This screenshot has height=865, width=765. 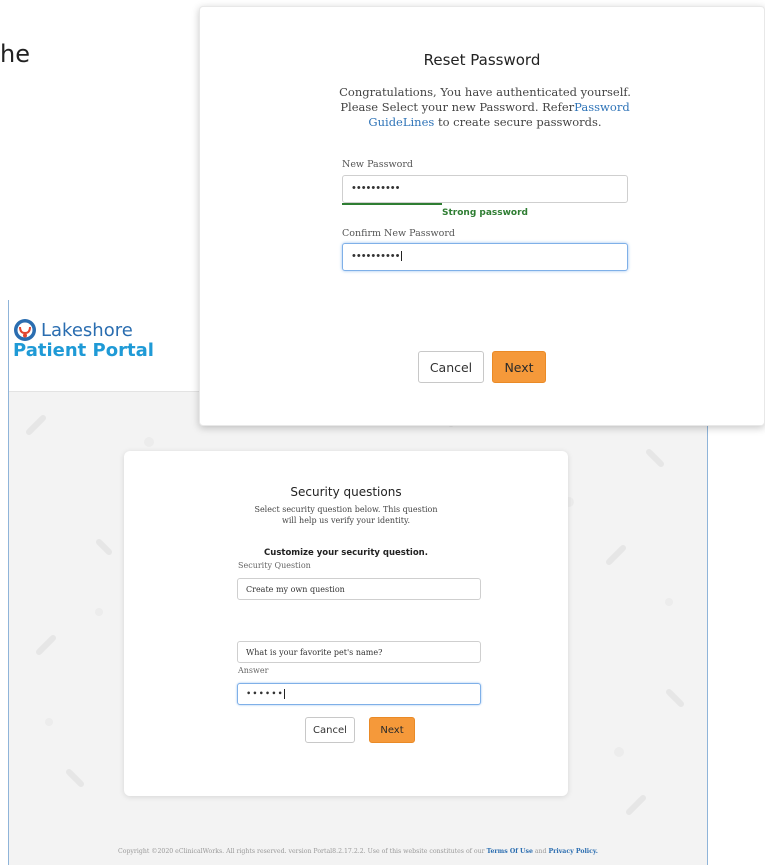 What do you see at coordinates (87, 330) in the screenshot?
I see `logo-text-lakeshore: Lakeshore` at bounding box center [87, 330].